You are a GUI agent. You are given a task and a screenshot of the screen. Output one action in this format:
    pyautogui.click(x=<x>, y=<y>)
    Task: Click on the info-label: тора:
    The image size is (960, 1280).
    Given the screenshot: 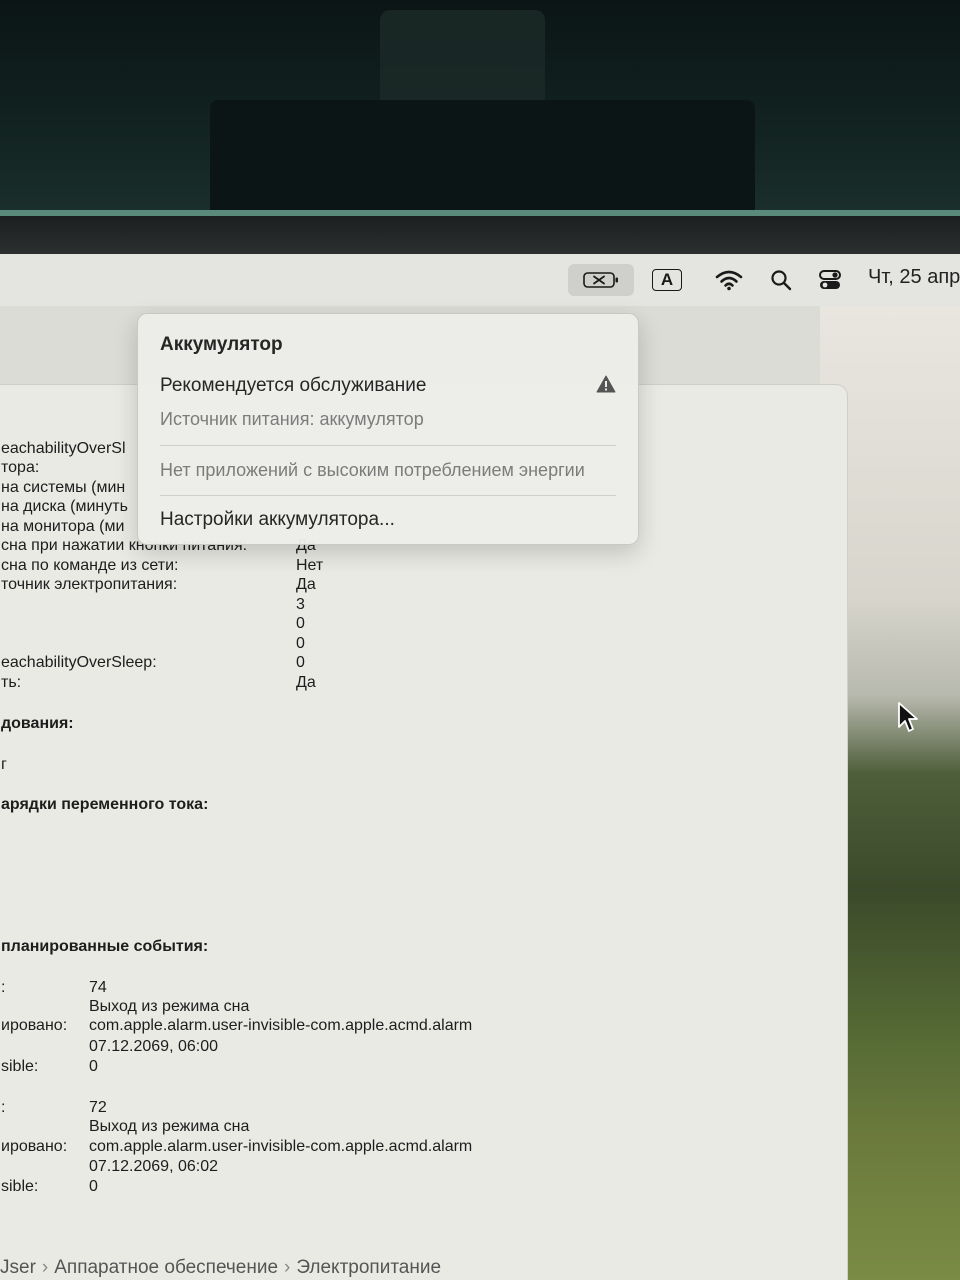 What is the action you would take?
    pyautogui.click(x=20, y=467)
    